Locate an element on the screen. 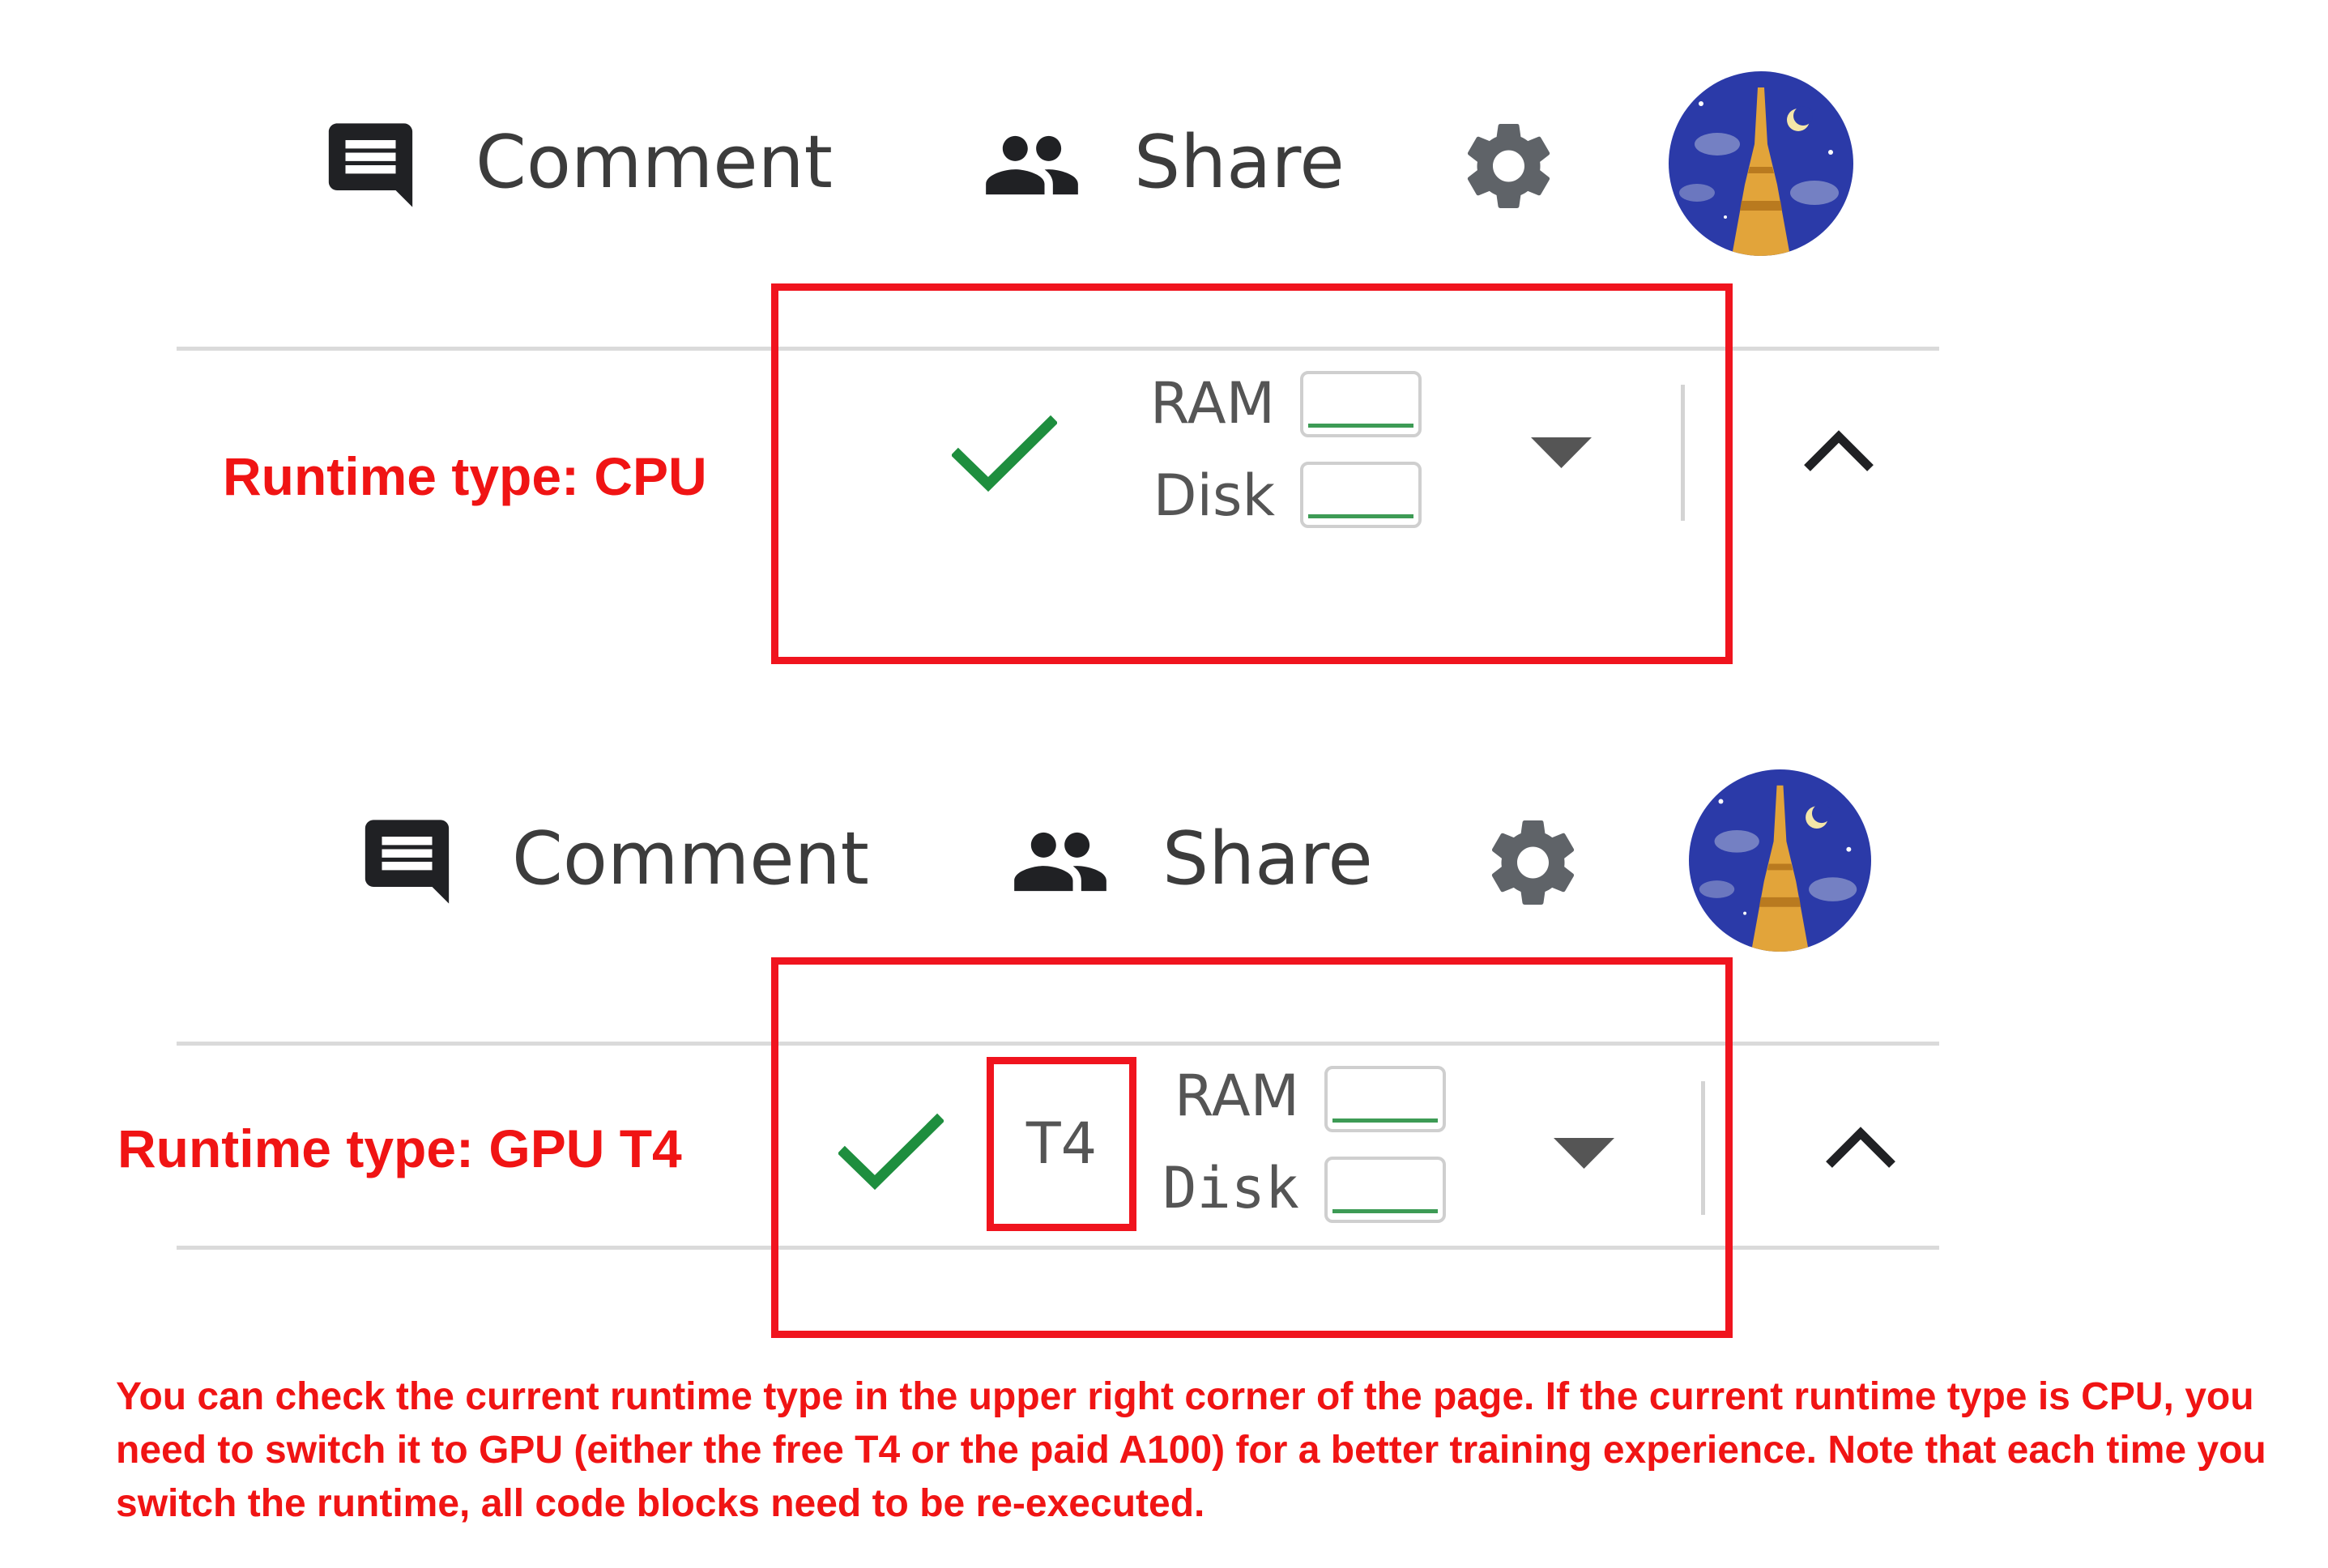  runtime-caption: Runtime type: GPU T4 is located at coordinates (399, 1148).